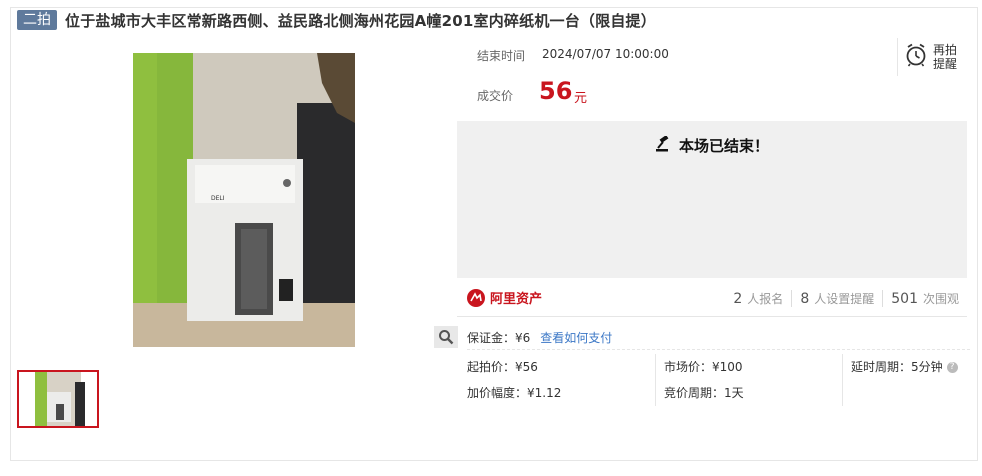 The height and width of the screenshot is (476, 982). What do you see at coordinates (218, 198) in the screenshot?
I see `shredder-brand: DELI` at bounding box center [218, 198].